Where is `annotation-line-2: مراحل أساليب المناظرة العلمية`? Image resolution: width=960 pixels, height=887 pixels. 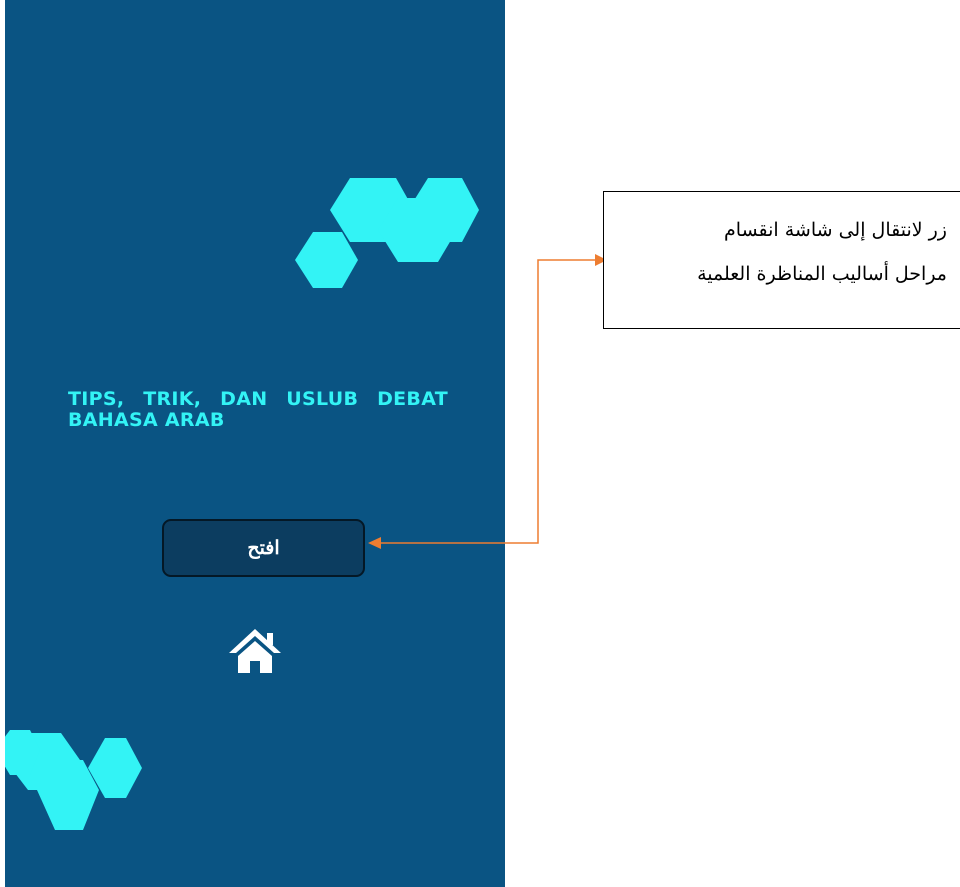
annotation-line-2: مراحل أساليب المناظرة العلمية is located at coordinates (822, 274).